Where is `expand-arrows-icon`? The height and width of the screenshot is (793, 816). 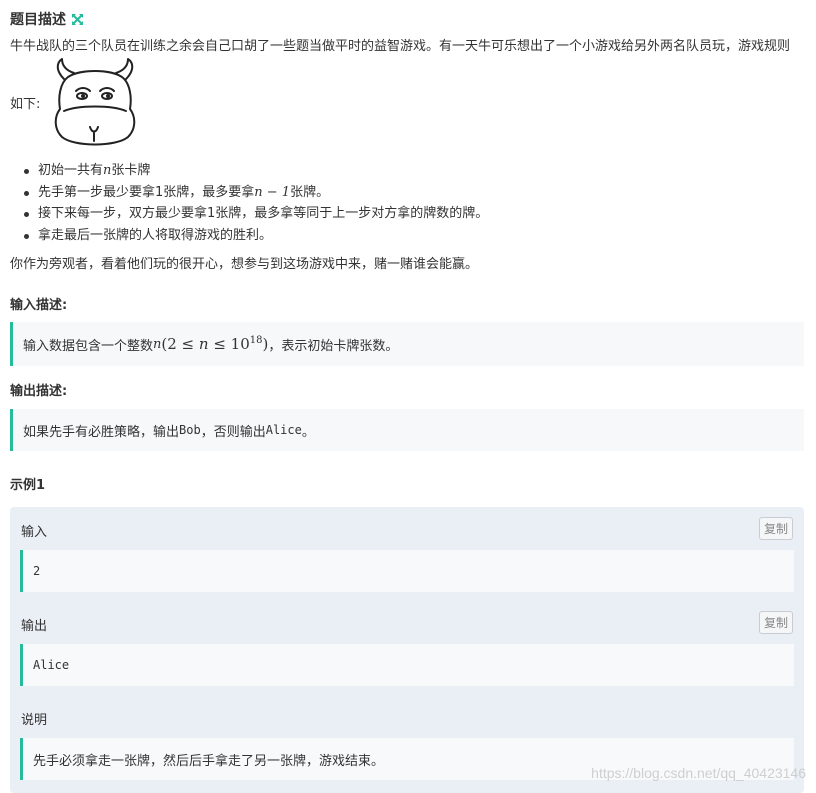
expand-arrows-icon is located at coordinates (77, 19).